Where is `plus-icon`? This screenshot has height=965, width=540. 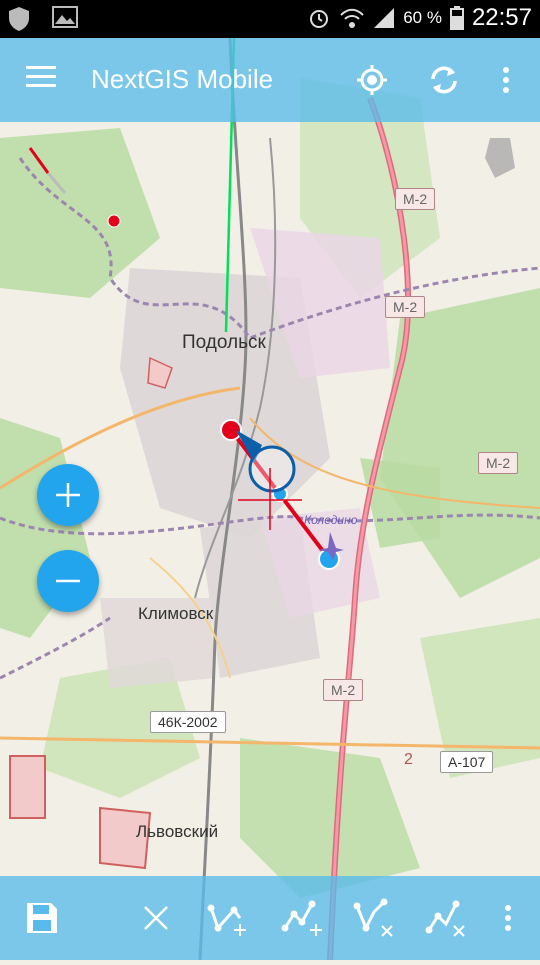
plus-icon is located at coordinates (68, 495).